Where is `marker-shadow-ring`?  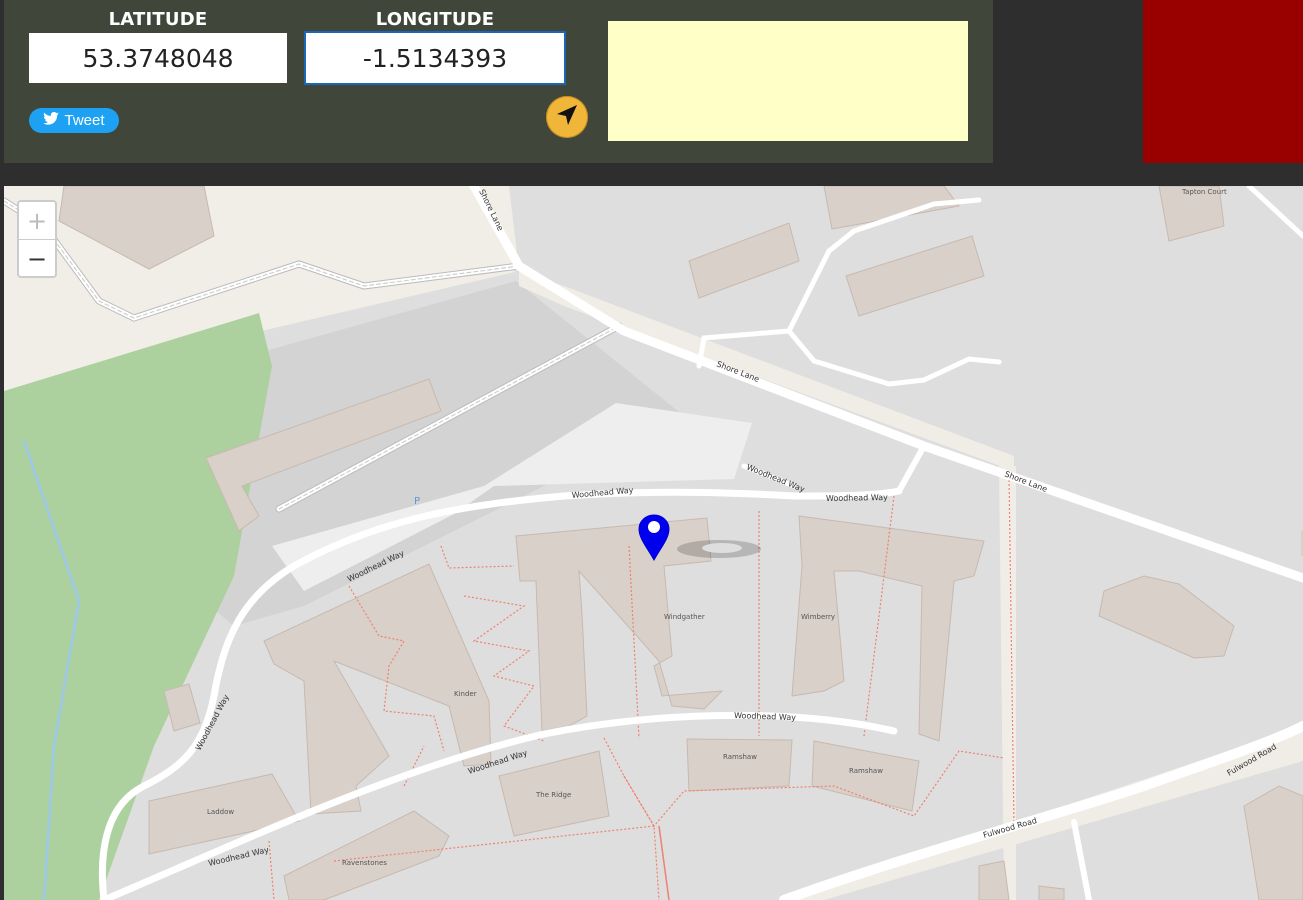
marker-shadow-ring is located at coordinates (722, 548).